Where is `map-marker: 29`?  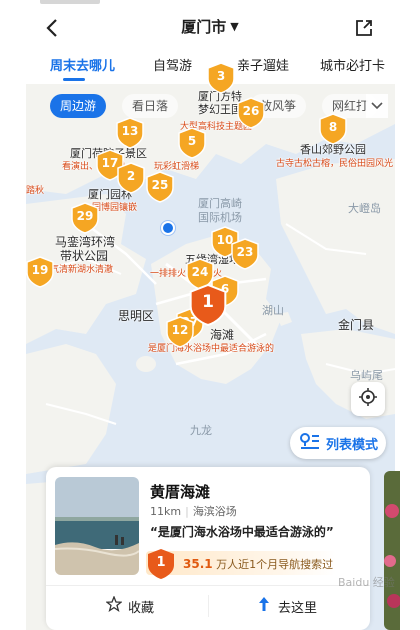 map-marker: 29 is located at coordinates (85, 218).